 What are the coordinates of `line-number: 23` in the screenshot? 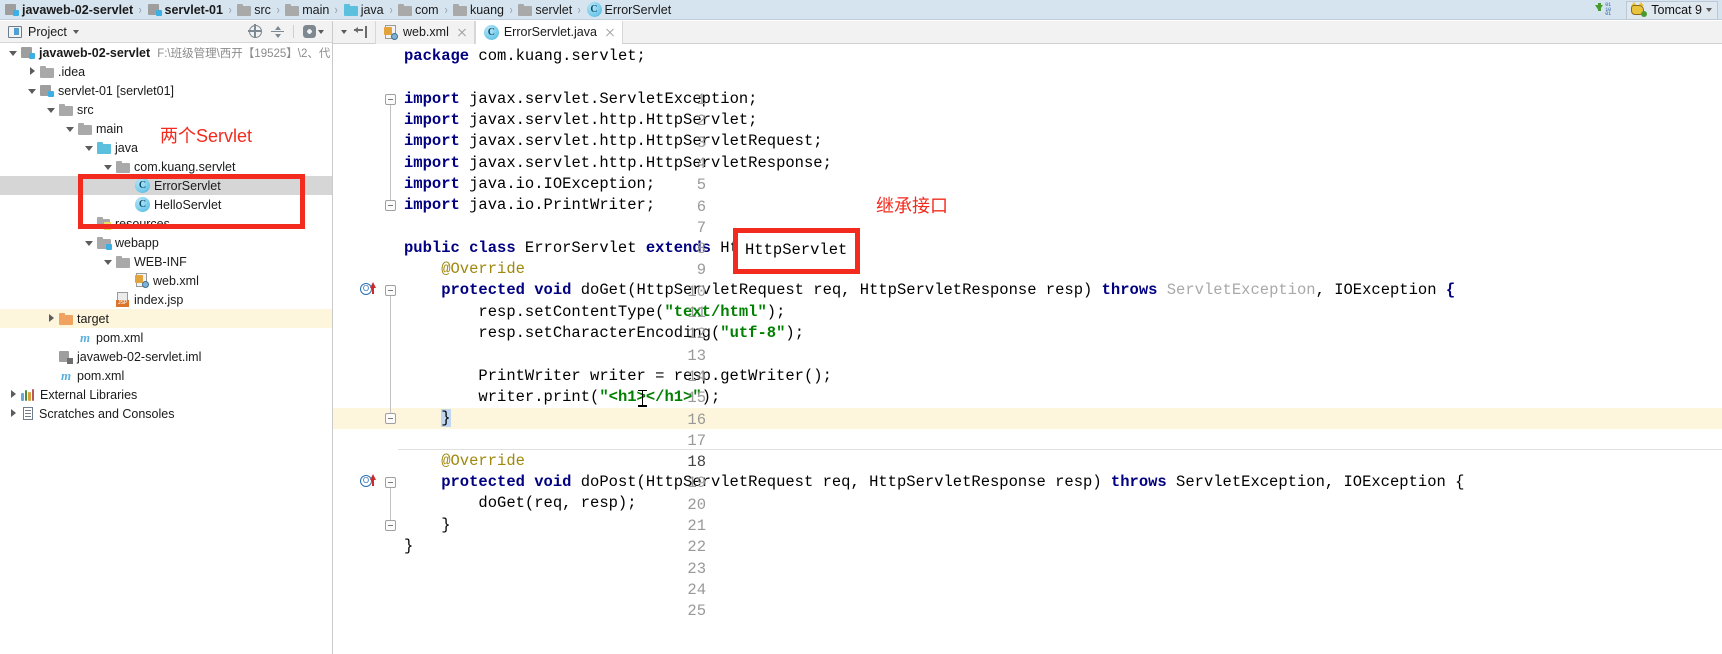 It's located at (686, 569).